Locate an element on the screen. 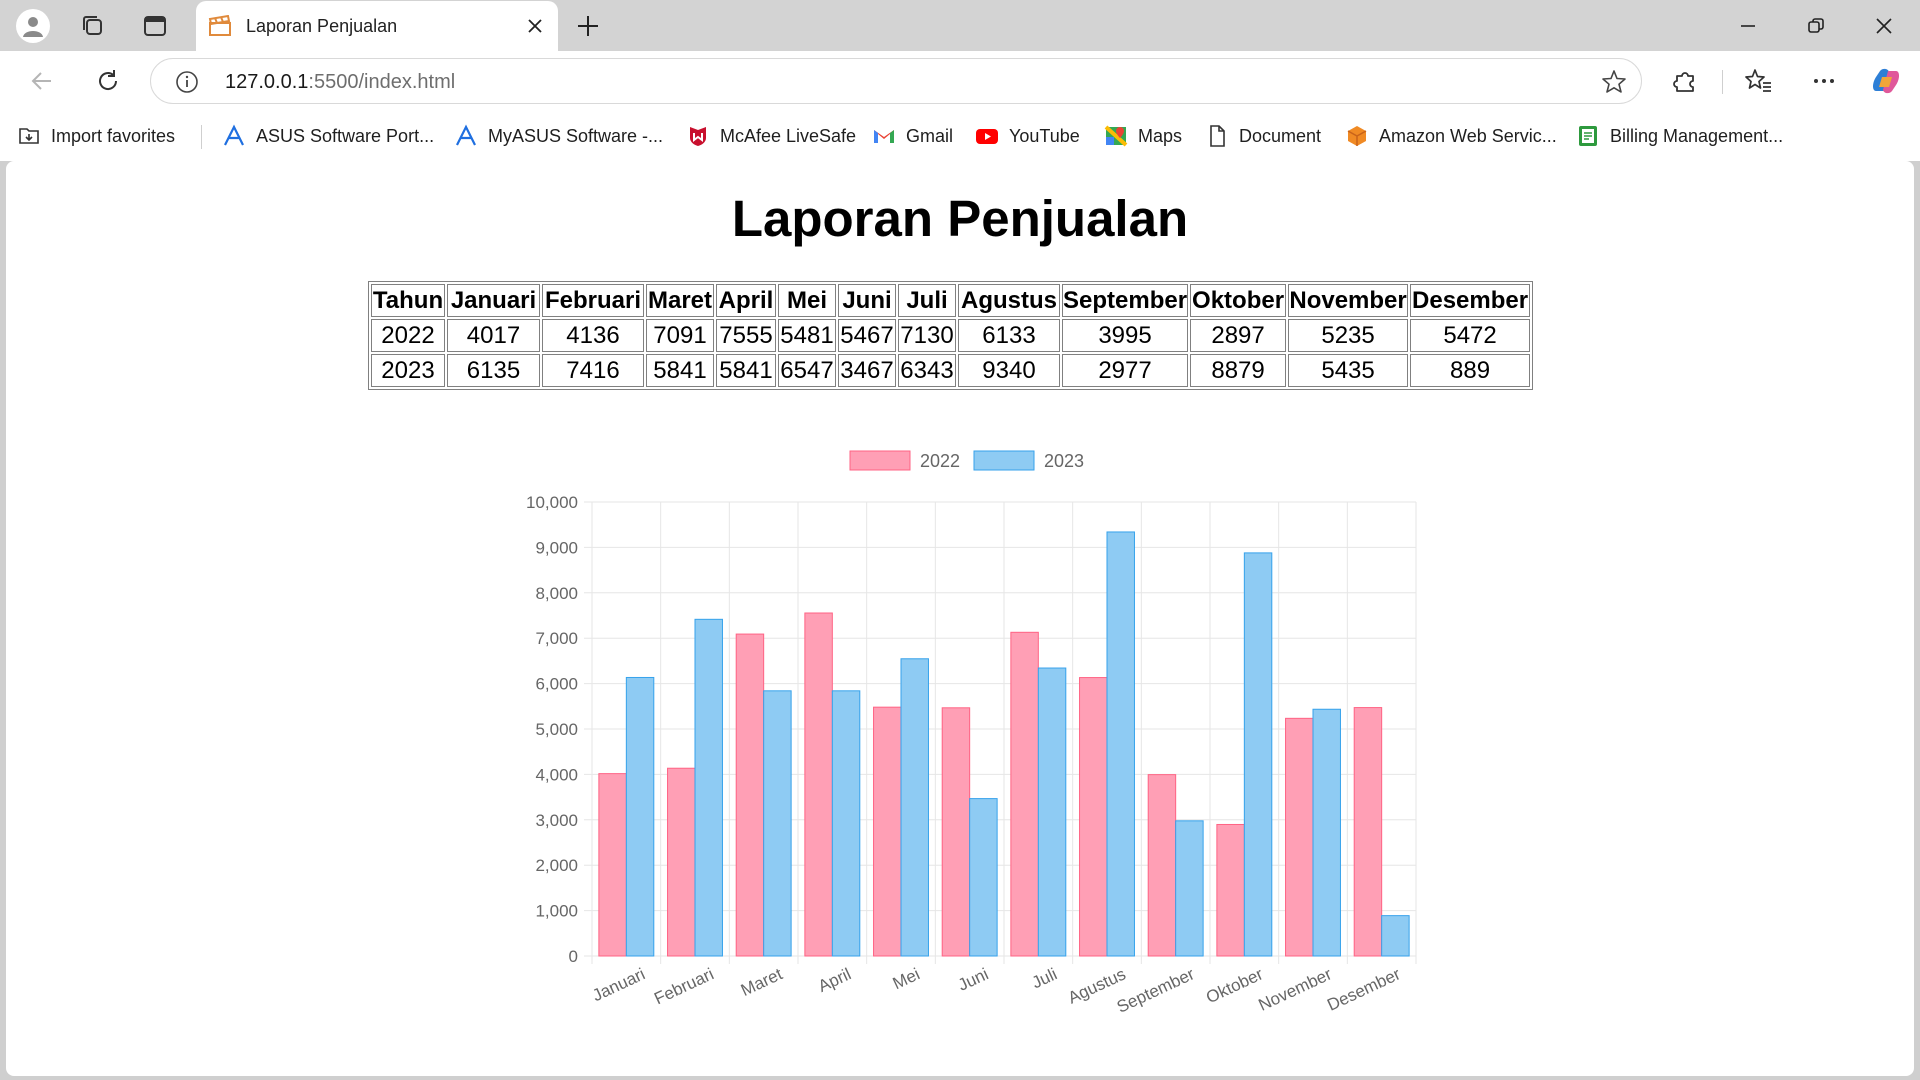 The height and width of the screenshot is (1080, 1920). bar-2022-juni is located at coordinates (956, 832).